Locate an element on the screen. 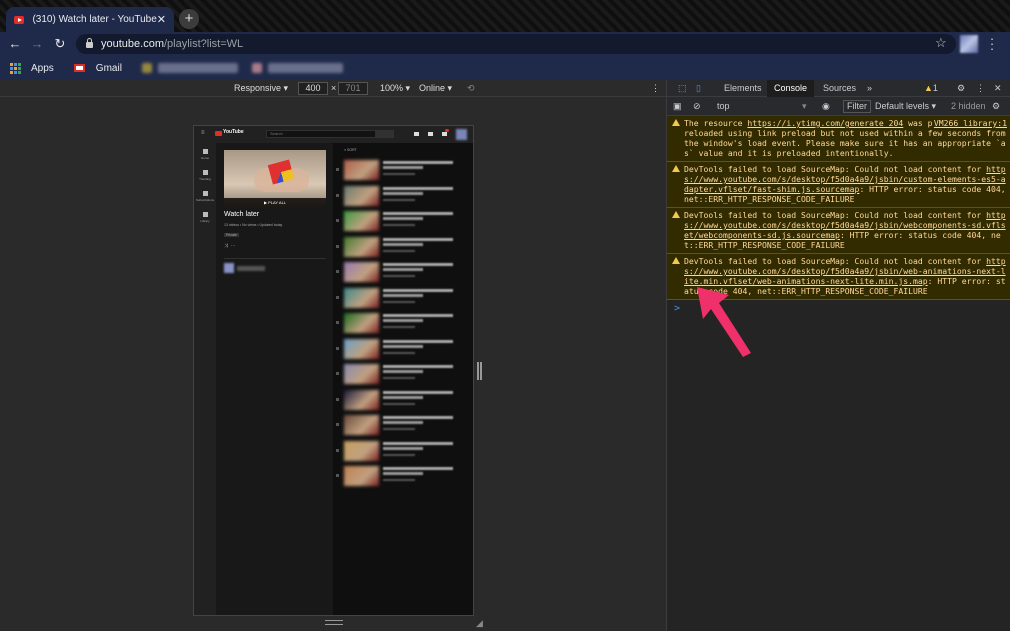  viewport-width-input: 400 is located at coordinates (313, 88).